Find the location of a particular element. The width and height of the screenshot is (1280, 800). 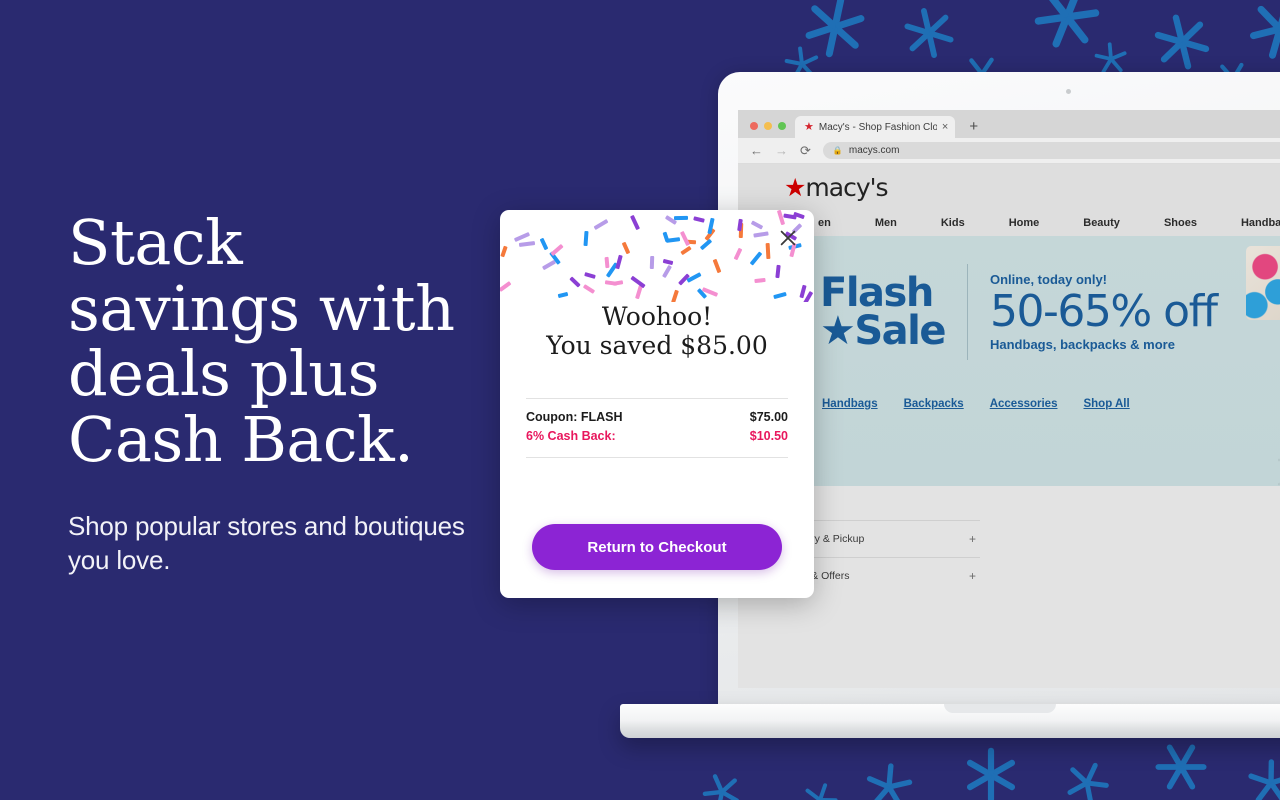

product-floral-pouch is located at coordinates (1263, 283).